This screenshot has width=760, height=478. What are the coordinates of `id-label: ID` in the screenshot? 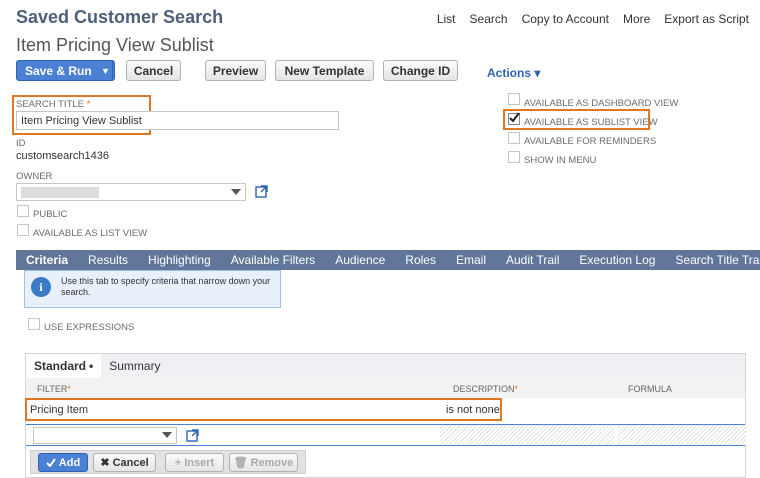 It's located at (21, 143).